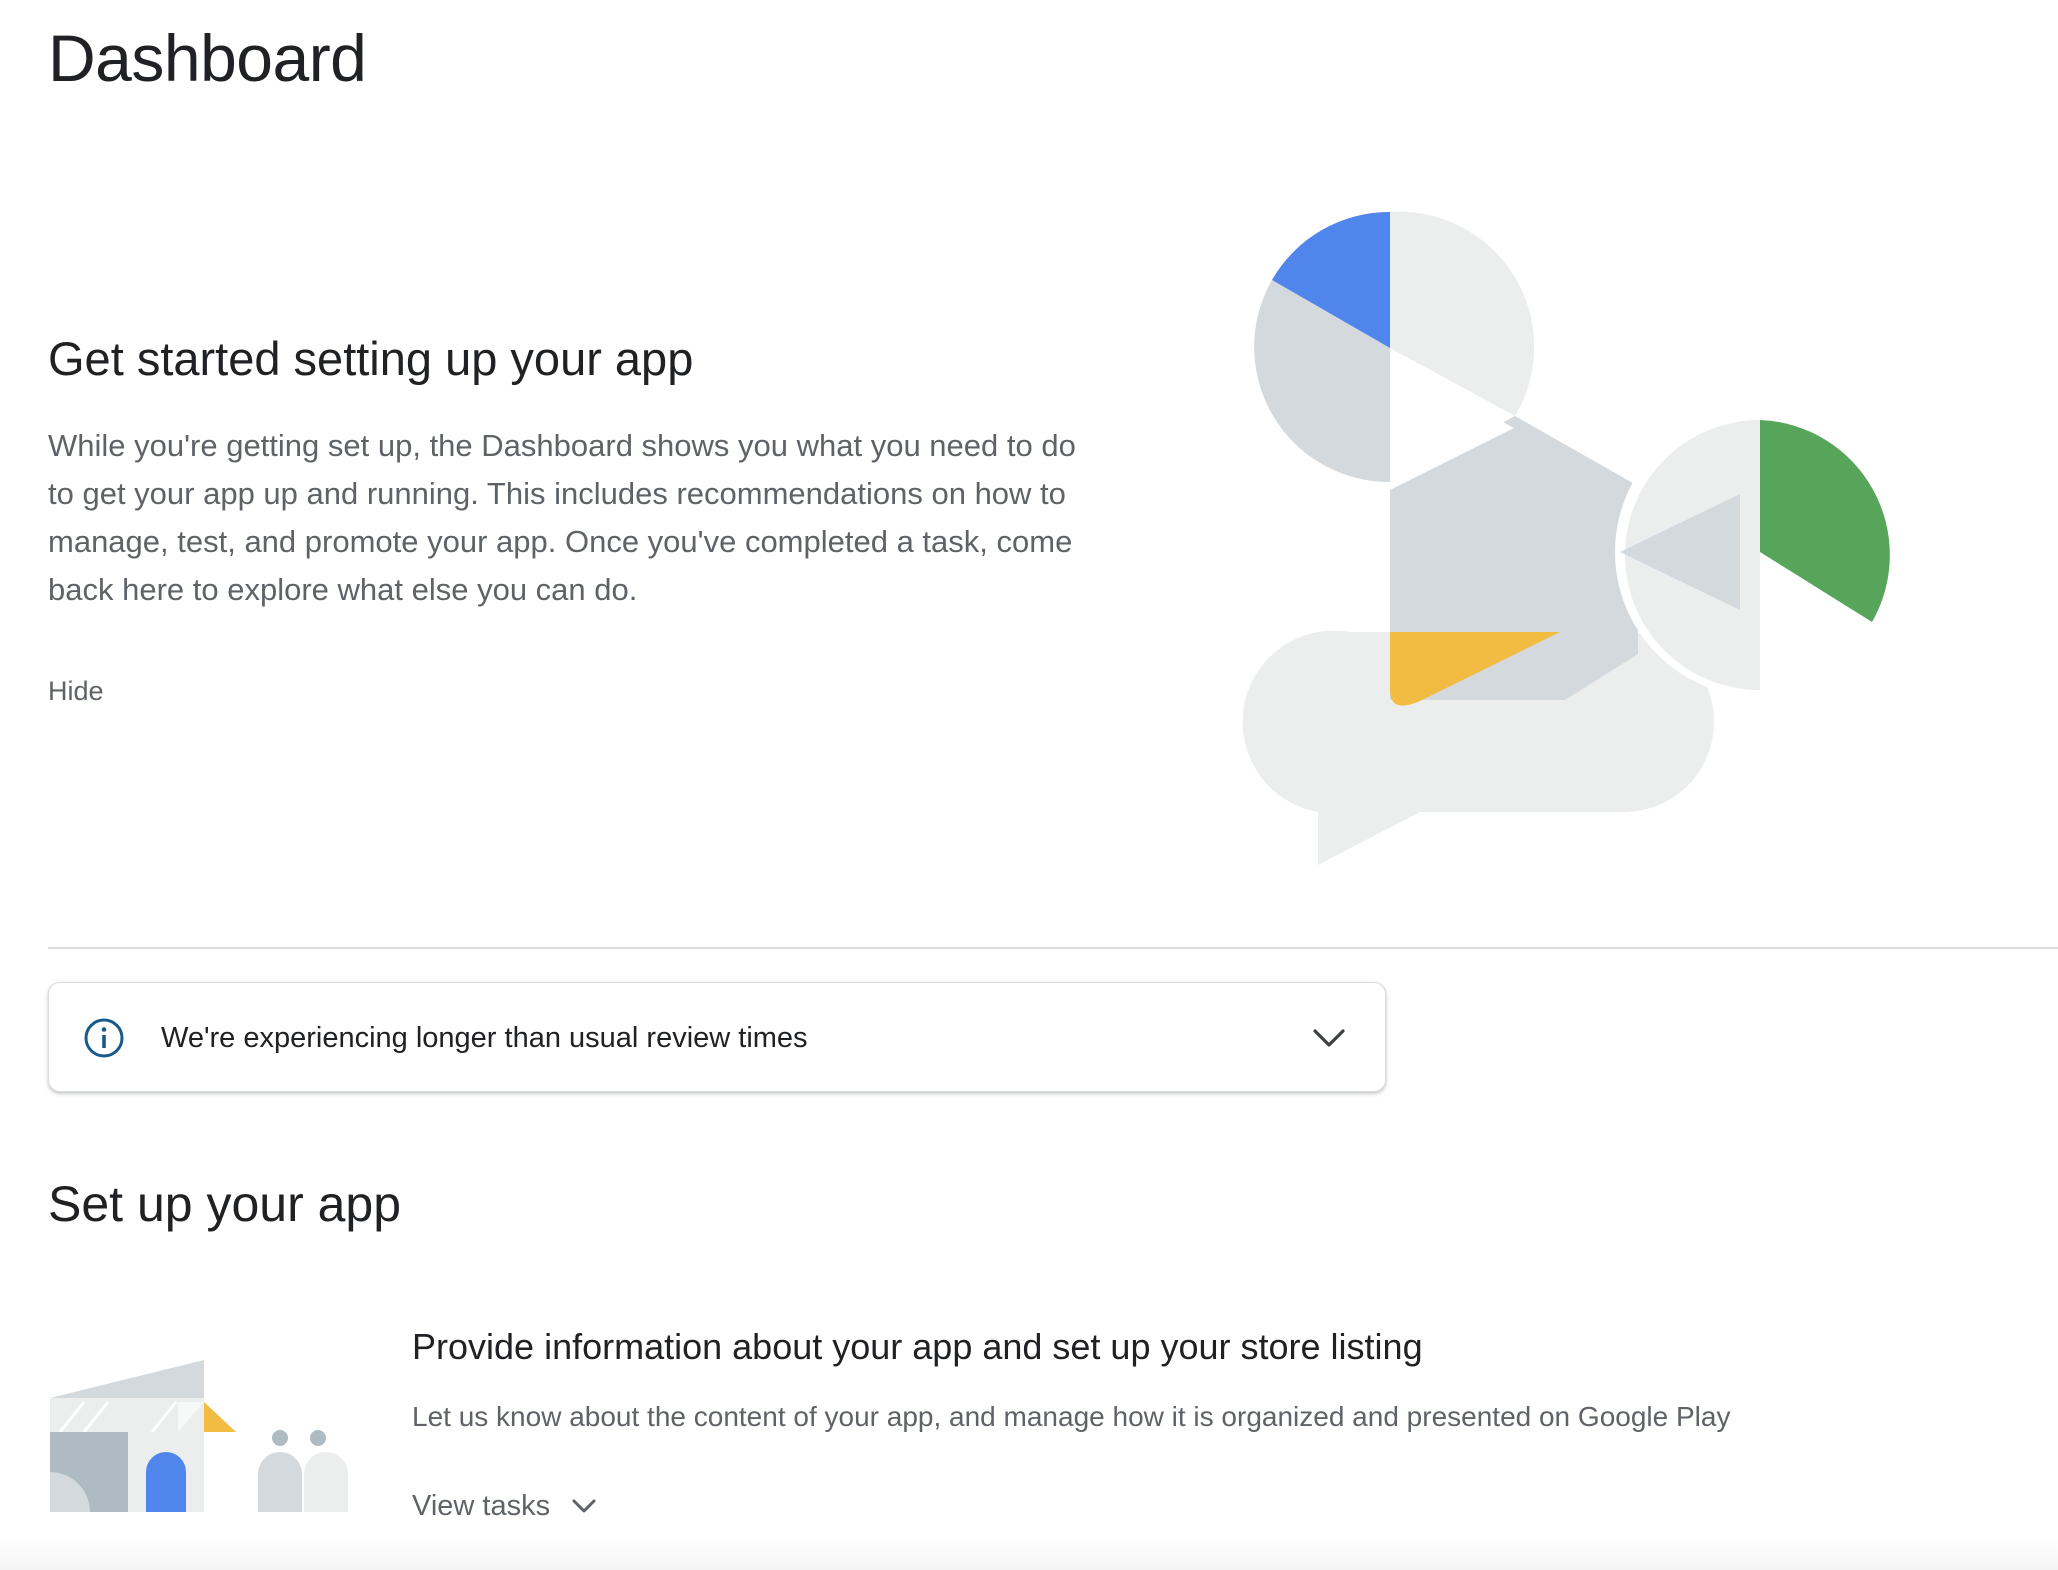 The image size is (2058, 1570). I want to click on intro-heading: Get started setting up your app, so click(371, 358).